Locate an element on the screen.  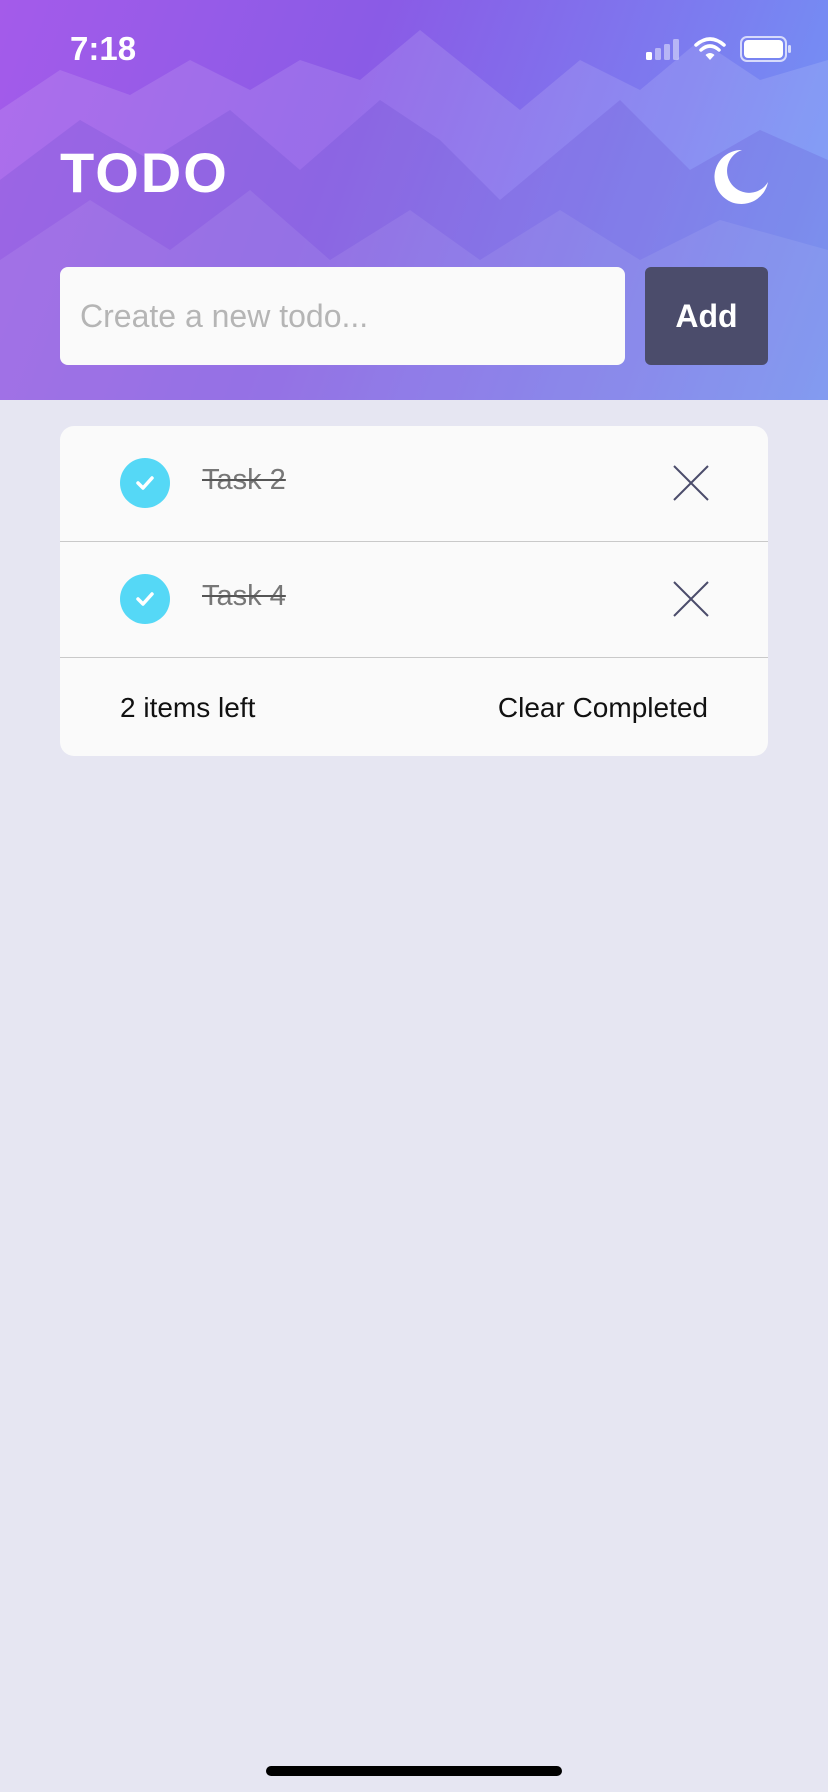
status-time: 7:18 is located at coordinates (103, 48).